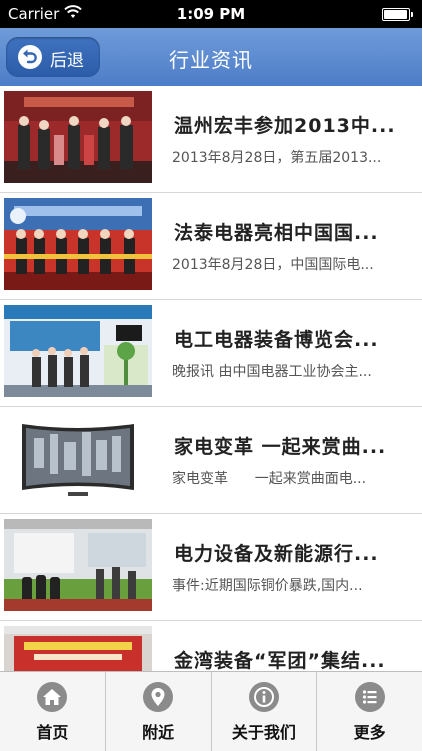  I want to click on tab-about-label: 关于我们, so click(263, 732).